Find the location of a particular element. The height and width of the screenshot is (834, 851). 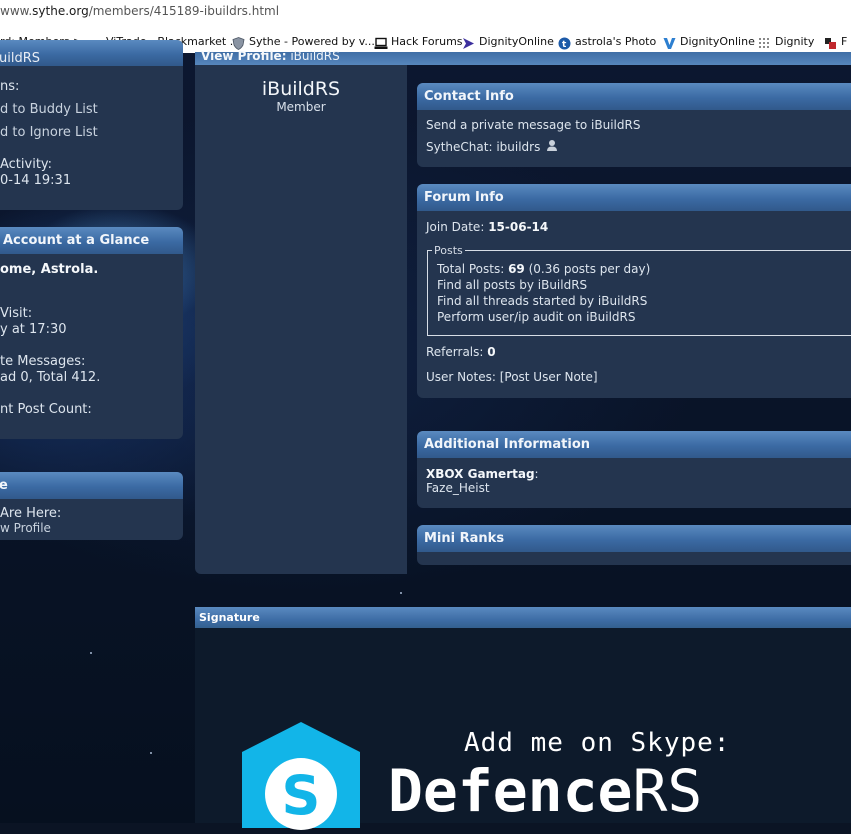

bookmark-hackforums: Hack Forums is located at coordinates (418, 41).